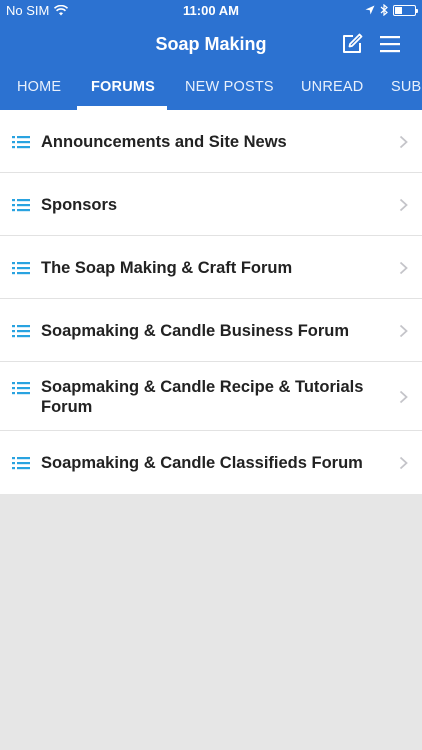 The width and height of the screenshot is (422, 750). I want to click on battery-icon, so click(405, 10).